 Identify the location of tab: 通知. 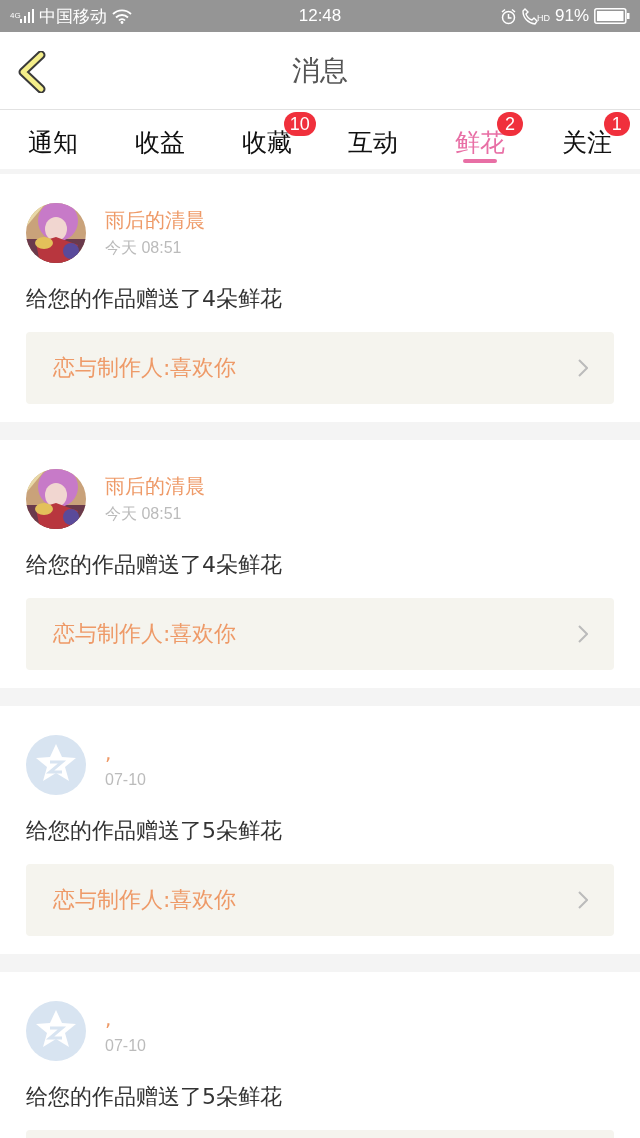
(53, 143).